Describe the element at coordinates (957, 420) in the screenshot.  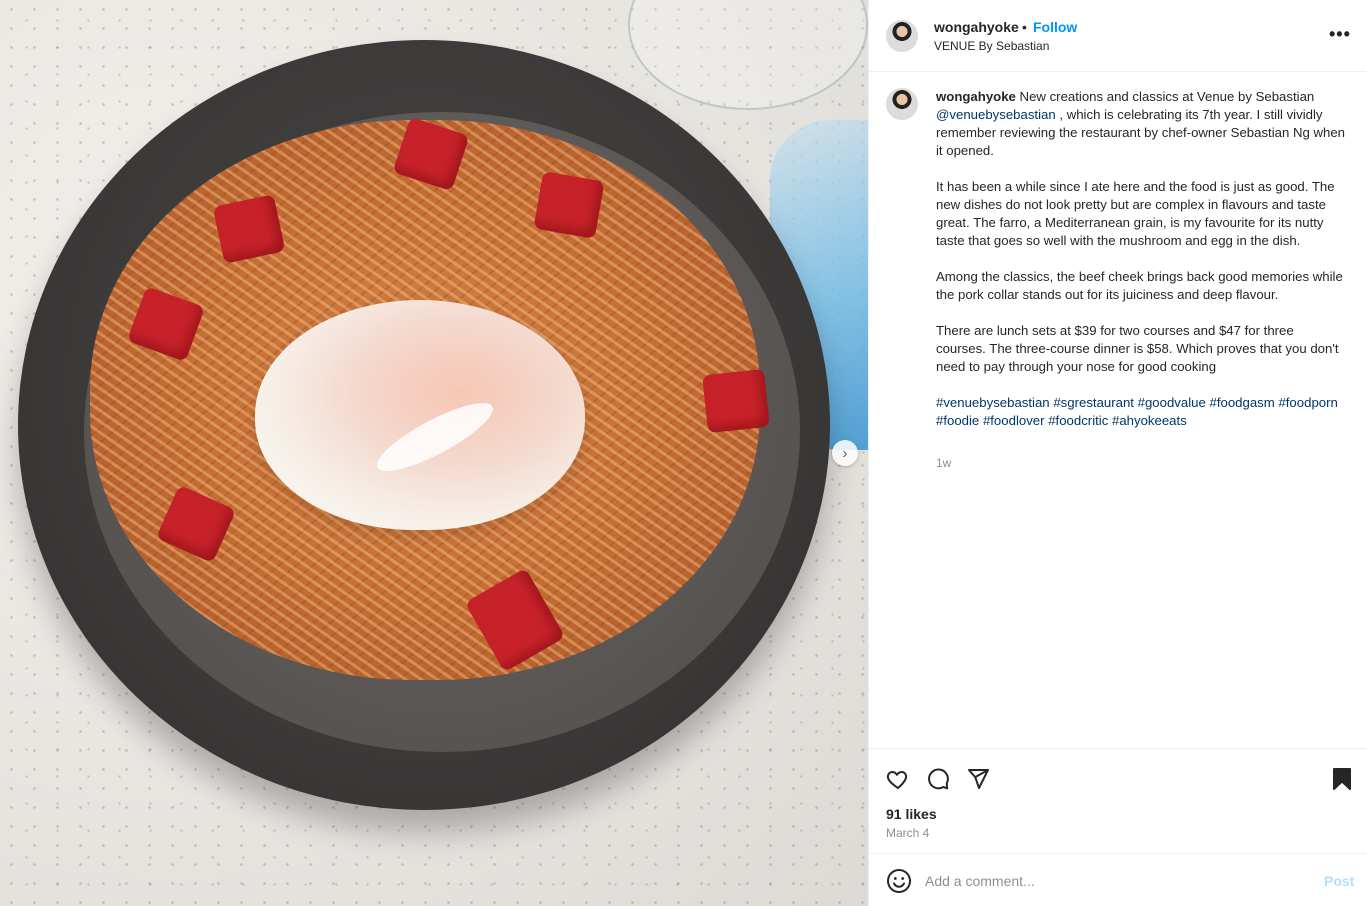
I see `hashtag-link: #foodie` at that location.